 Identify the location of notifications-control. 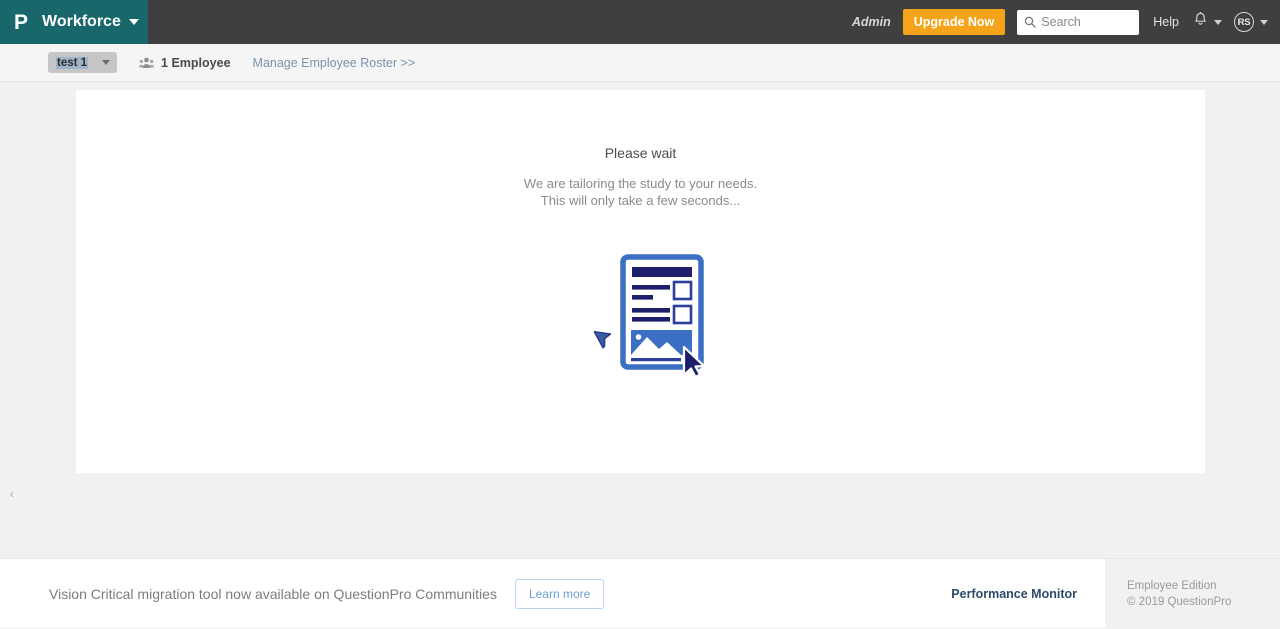
(1207, 22).